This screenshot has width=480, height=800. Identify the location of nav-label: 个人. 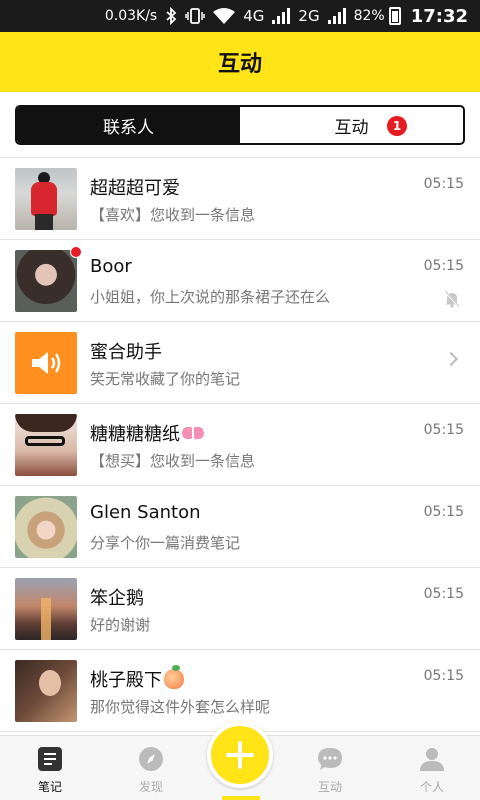
(431, 787).